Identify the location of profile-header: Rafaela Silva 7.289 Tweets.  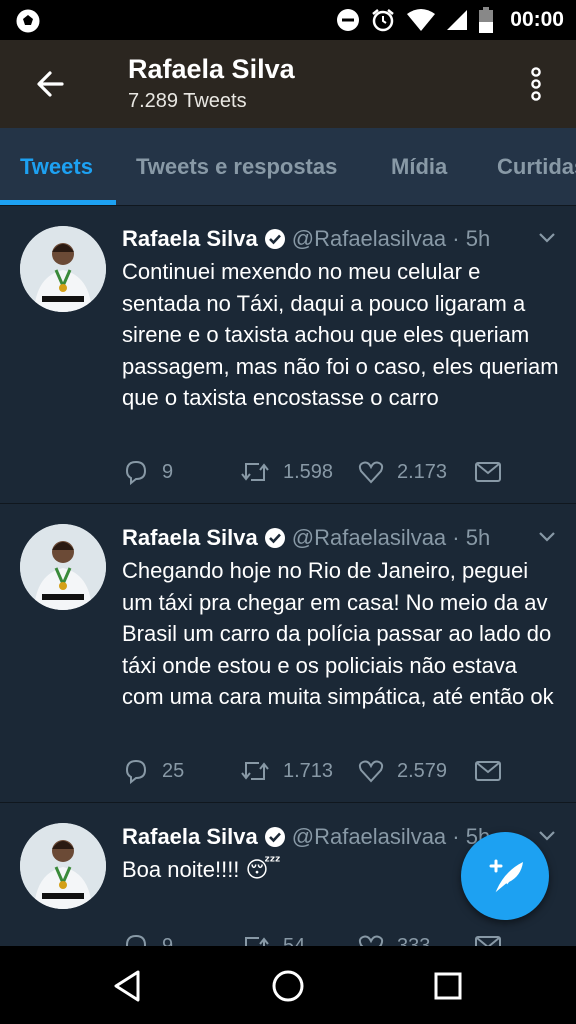
(288, 84).